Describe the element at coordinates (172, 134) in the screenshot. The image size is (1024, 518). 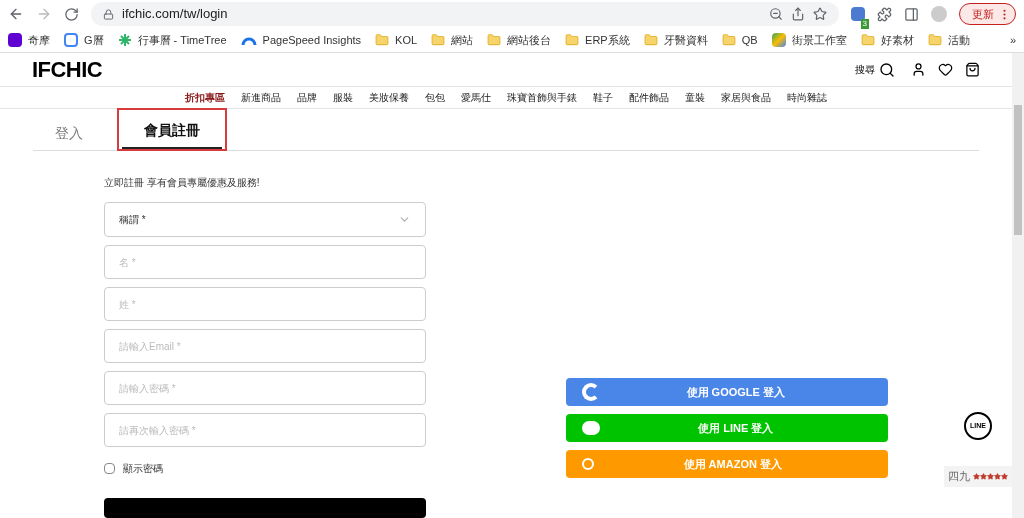
I see `tab: 會員註冊` at that location.